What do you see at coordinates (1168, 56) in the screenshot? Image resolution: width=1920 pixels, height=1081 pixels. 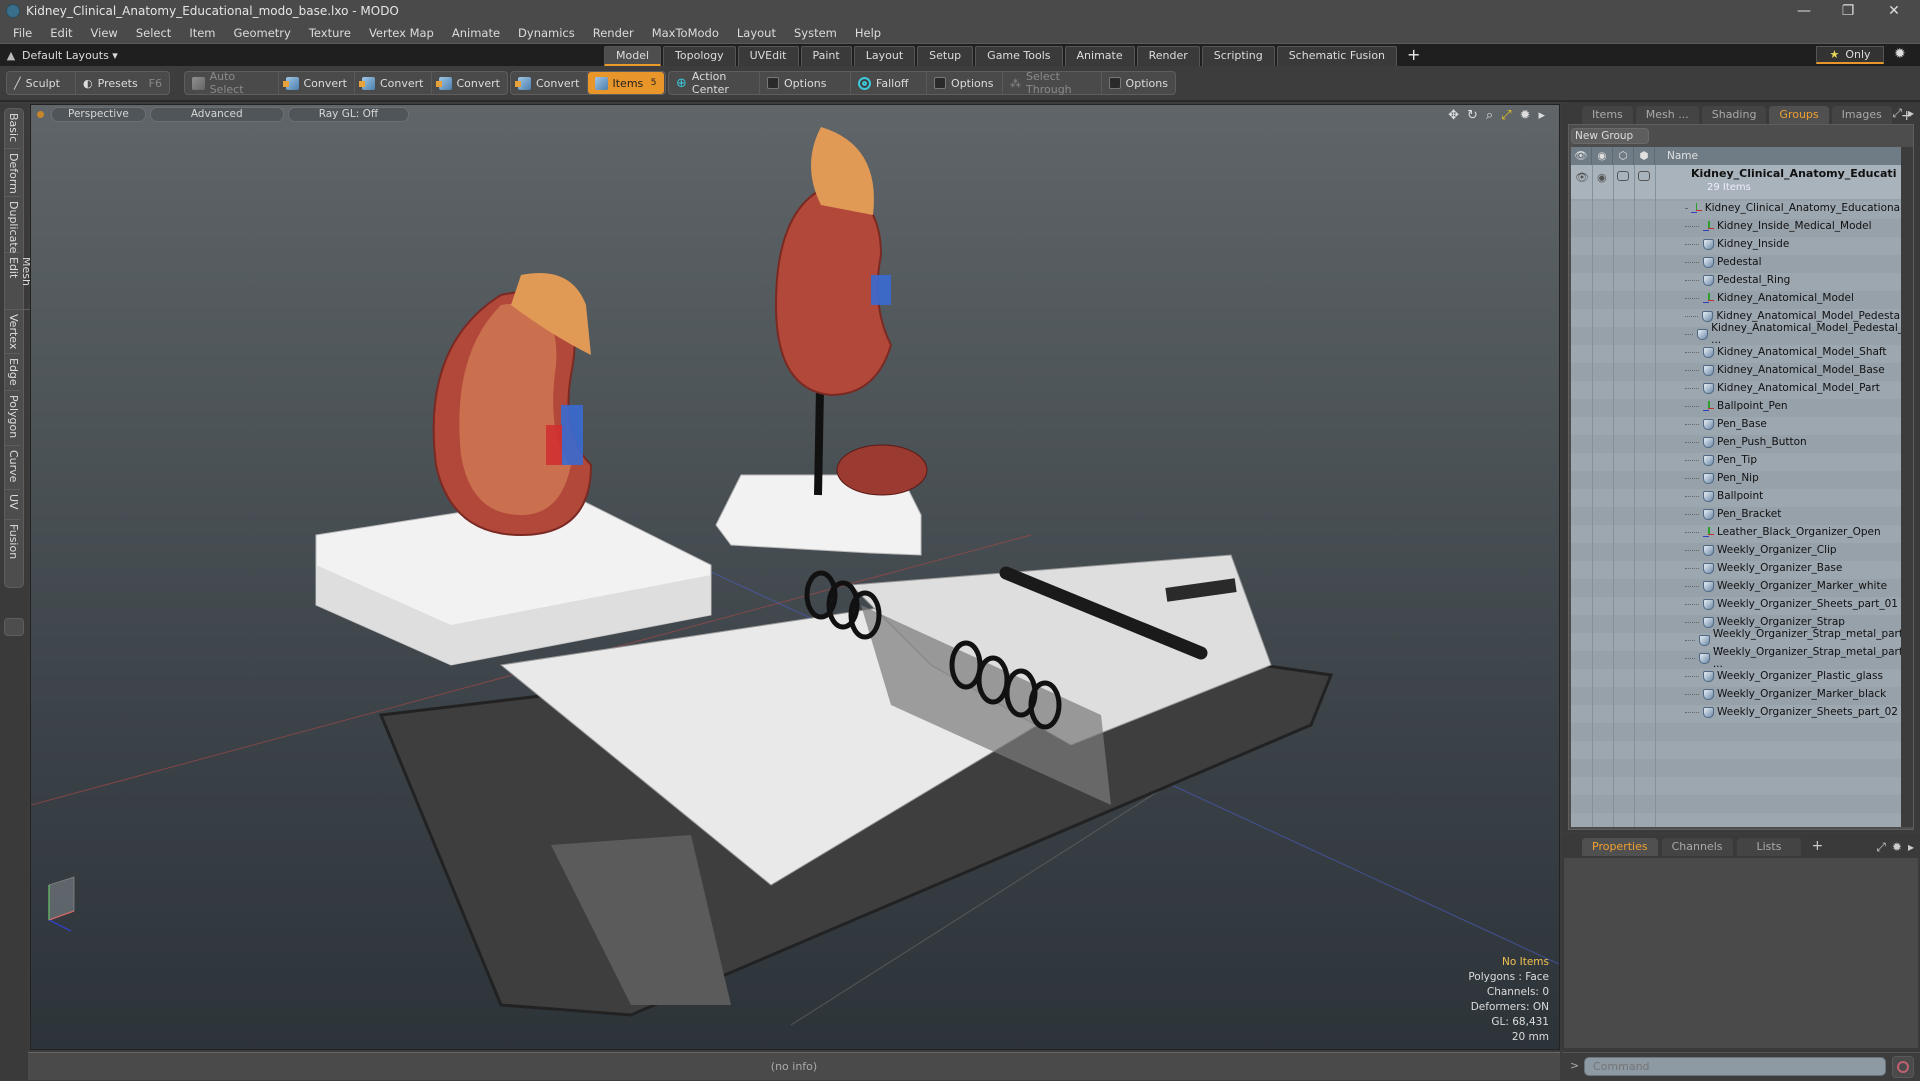 I see `tab-render: Render` at bounding box center [1168, 56].